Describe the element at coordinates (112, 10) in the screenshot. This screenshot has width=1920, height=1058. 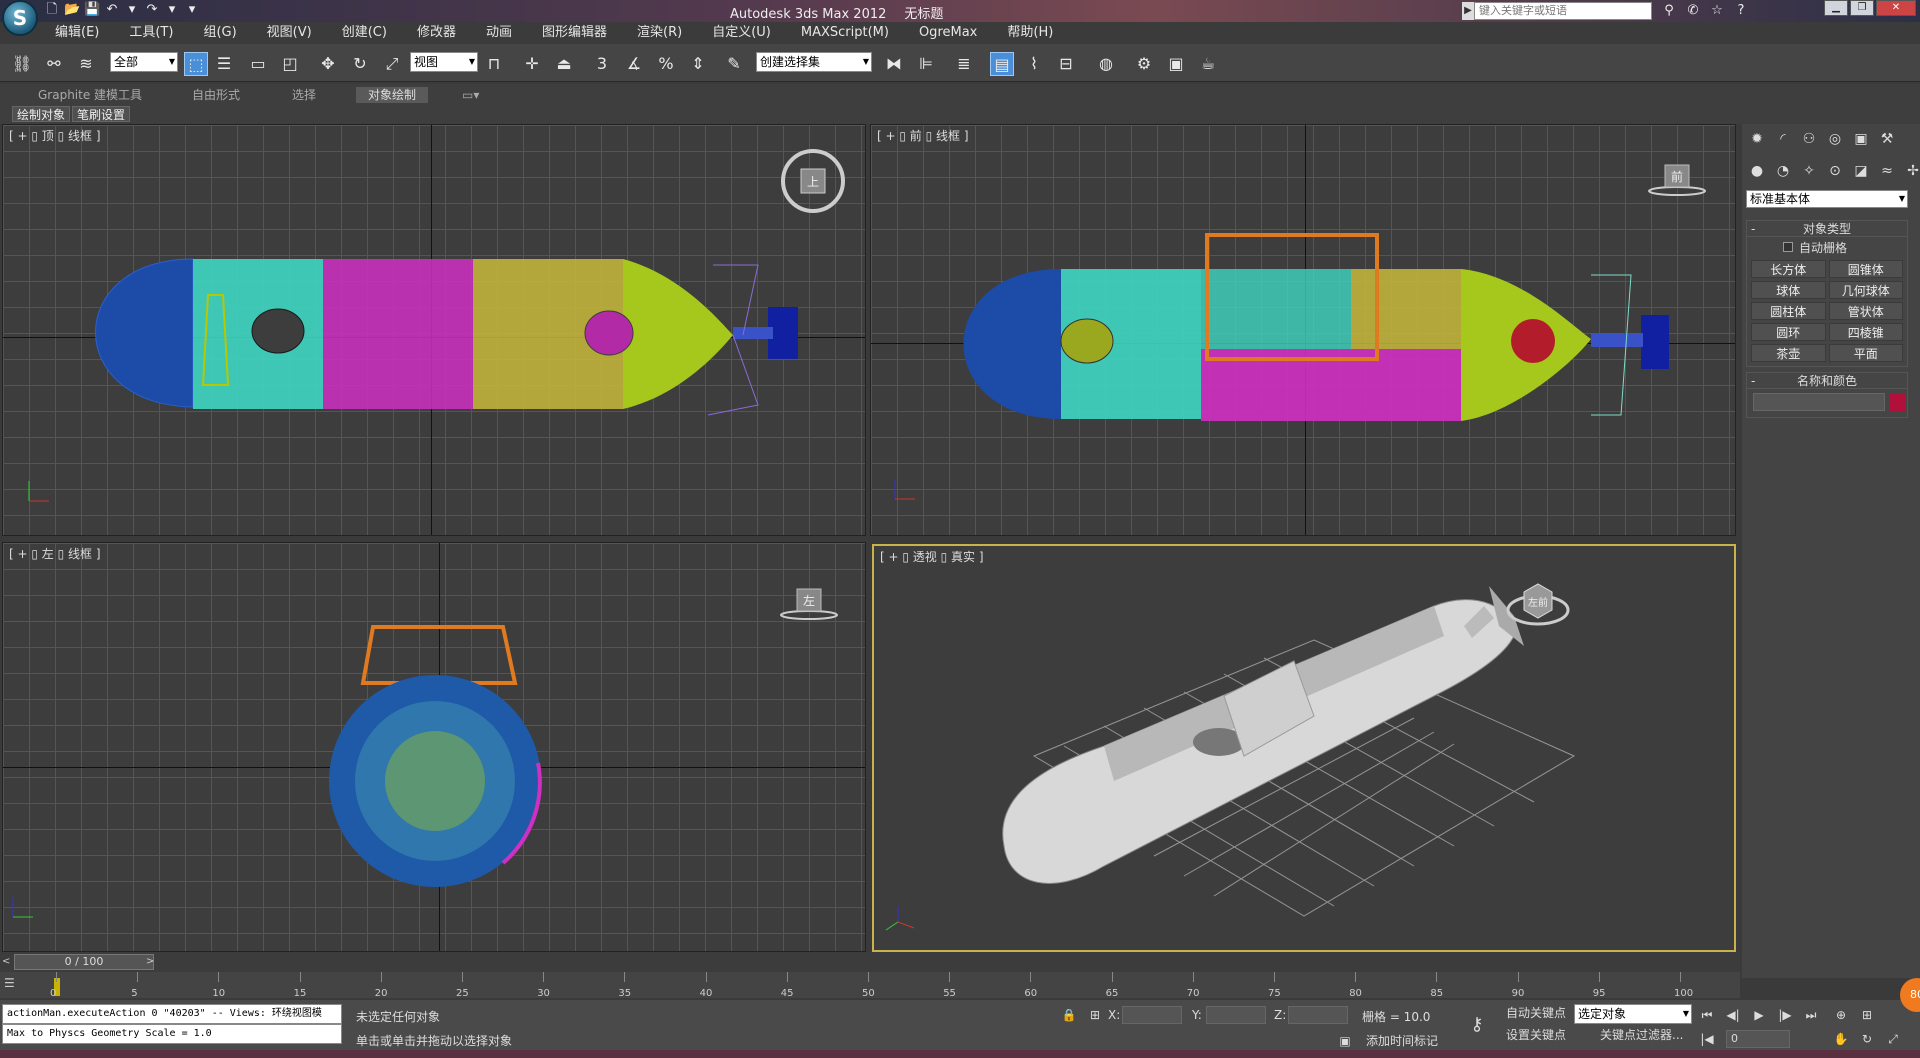
I see `undo-icon: ↶` at that location.